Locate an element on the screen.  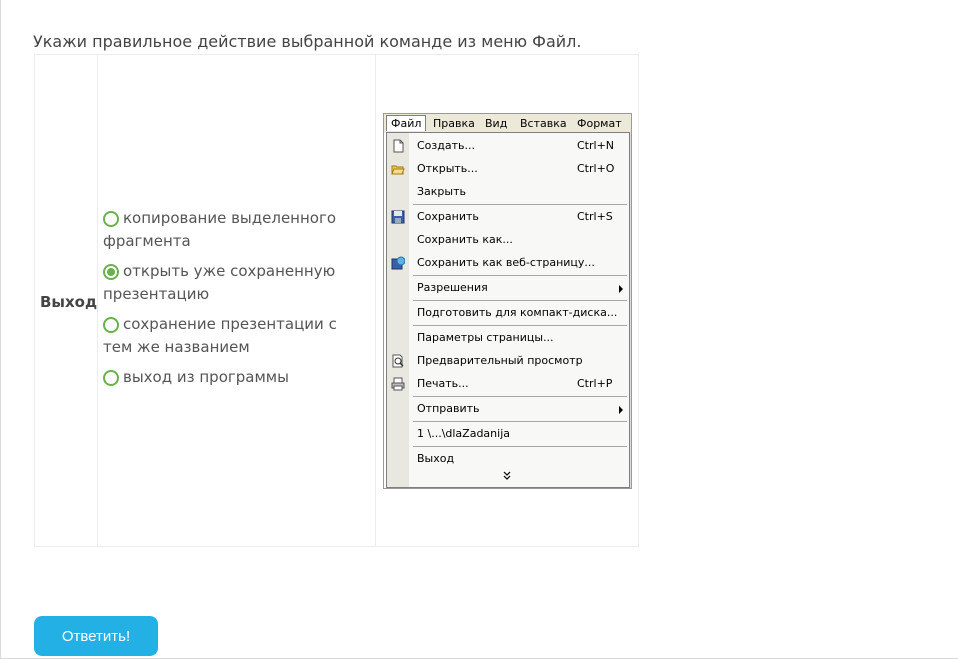
expand-chevron-icon is located at coordinates (507, 476).